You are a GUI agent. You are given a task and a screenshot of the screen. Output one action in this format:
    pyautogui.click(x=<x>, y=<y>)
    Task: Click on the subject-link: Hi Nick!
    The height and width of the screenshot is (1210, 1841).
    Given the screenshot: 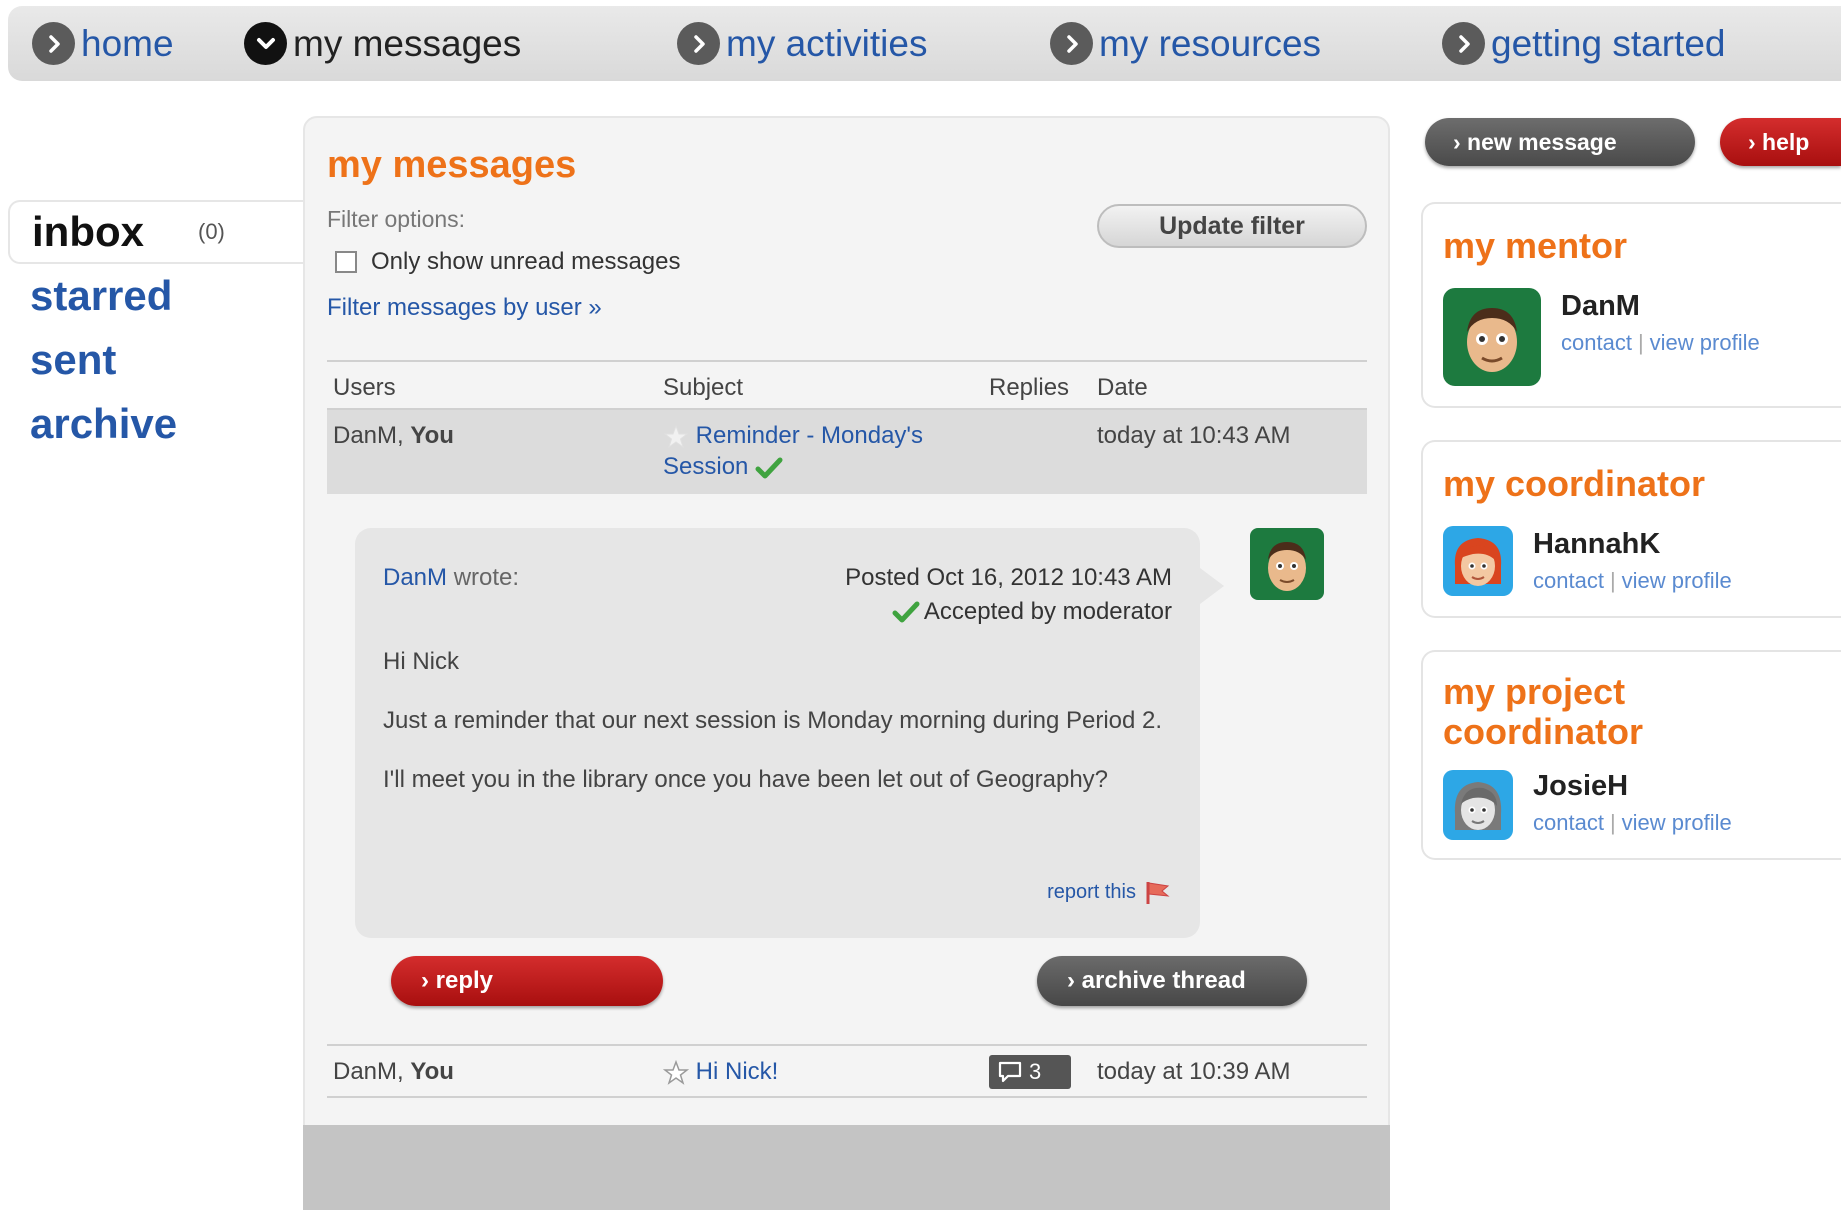 What is the action you would take?
    pyautogui.click(x=737, y=1071)
    